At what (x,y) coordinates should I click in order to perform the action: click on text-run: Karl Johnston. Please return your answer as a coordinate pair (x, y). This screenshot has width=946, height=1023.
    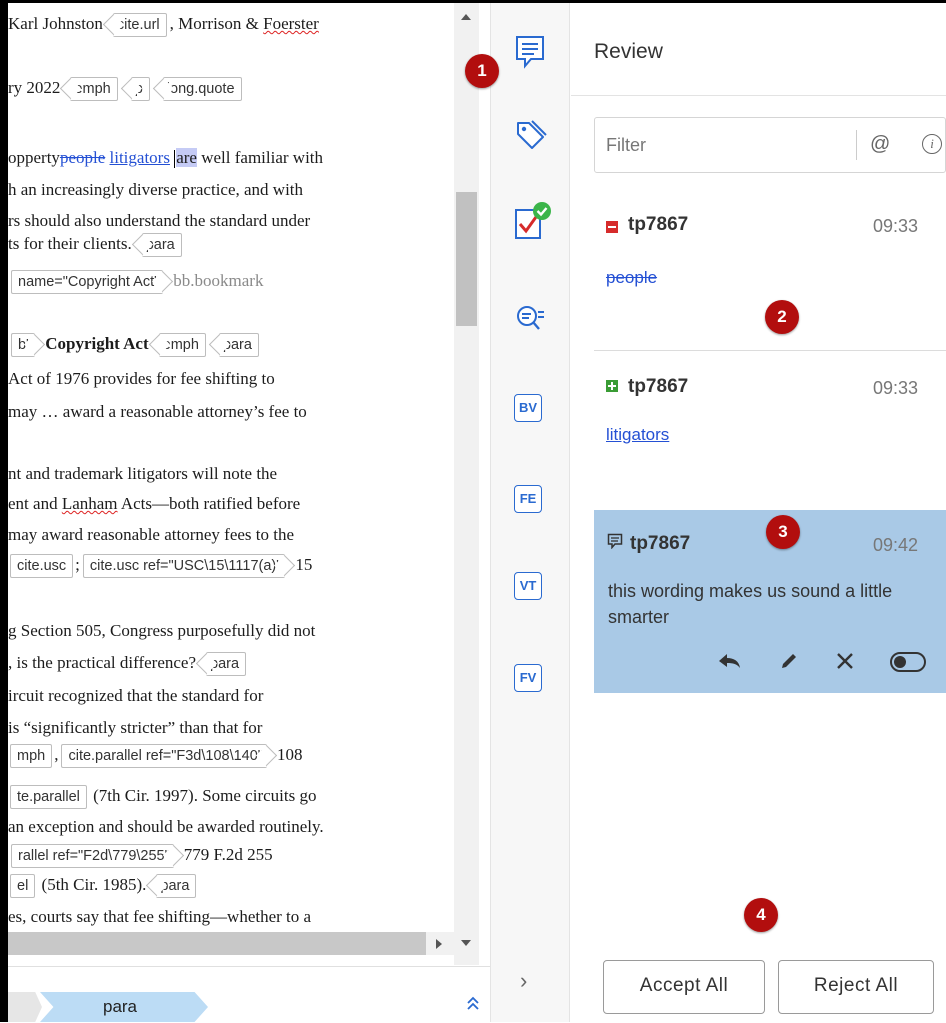
    Looking at the image, I should click on (55, 23).